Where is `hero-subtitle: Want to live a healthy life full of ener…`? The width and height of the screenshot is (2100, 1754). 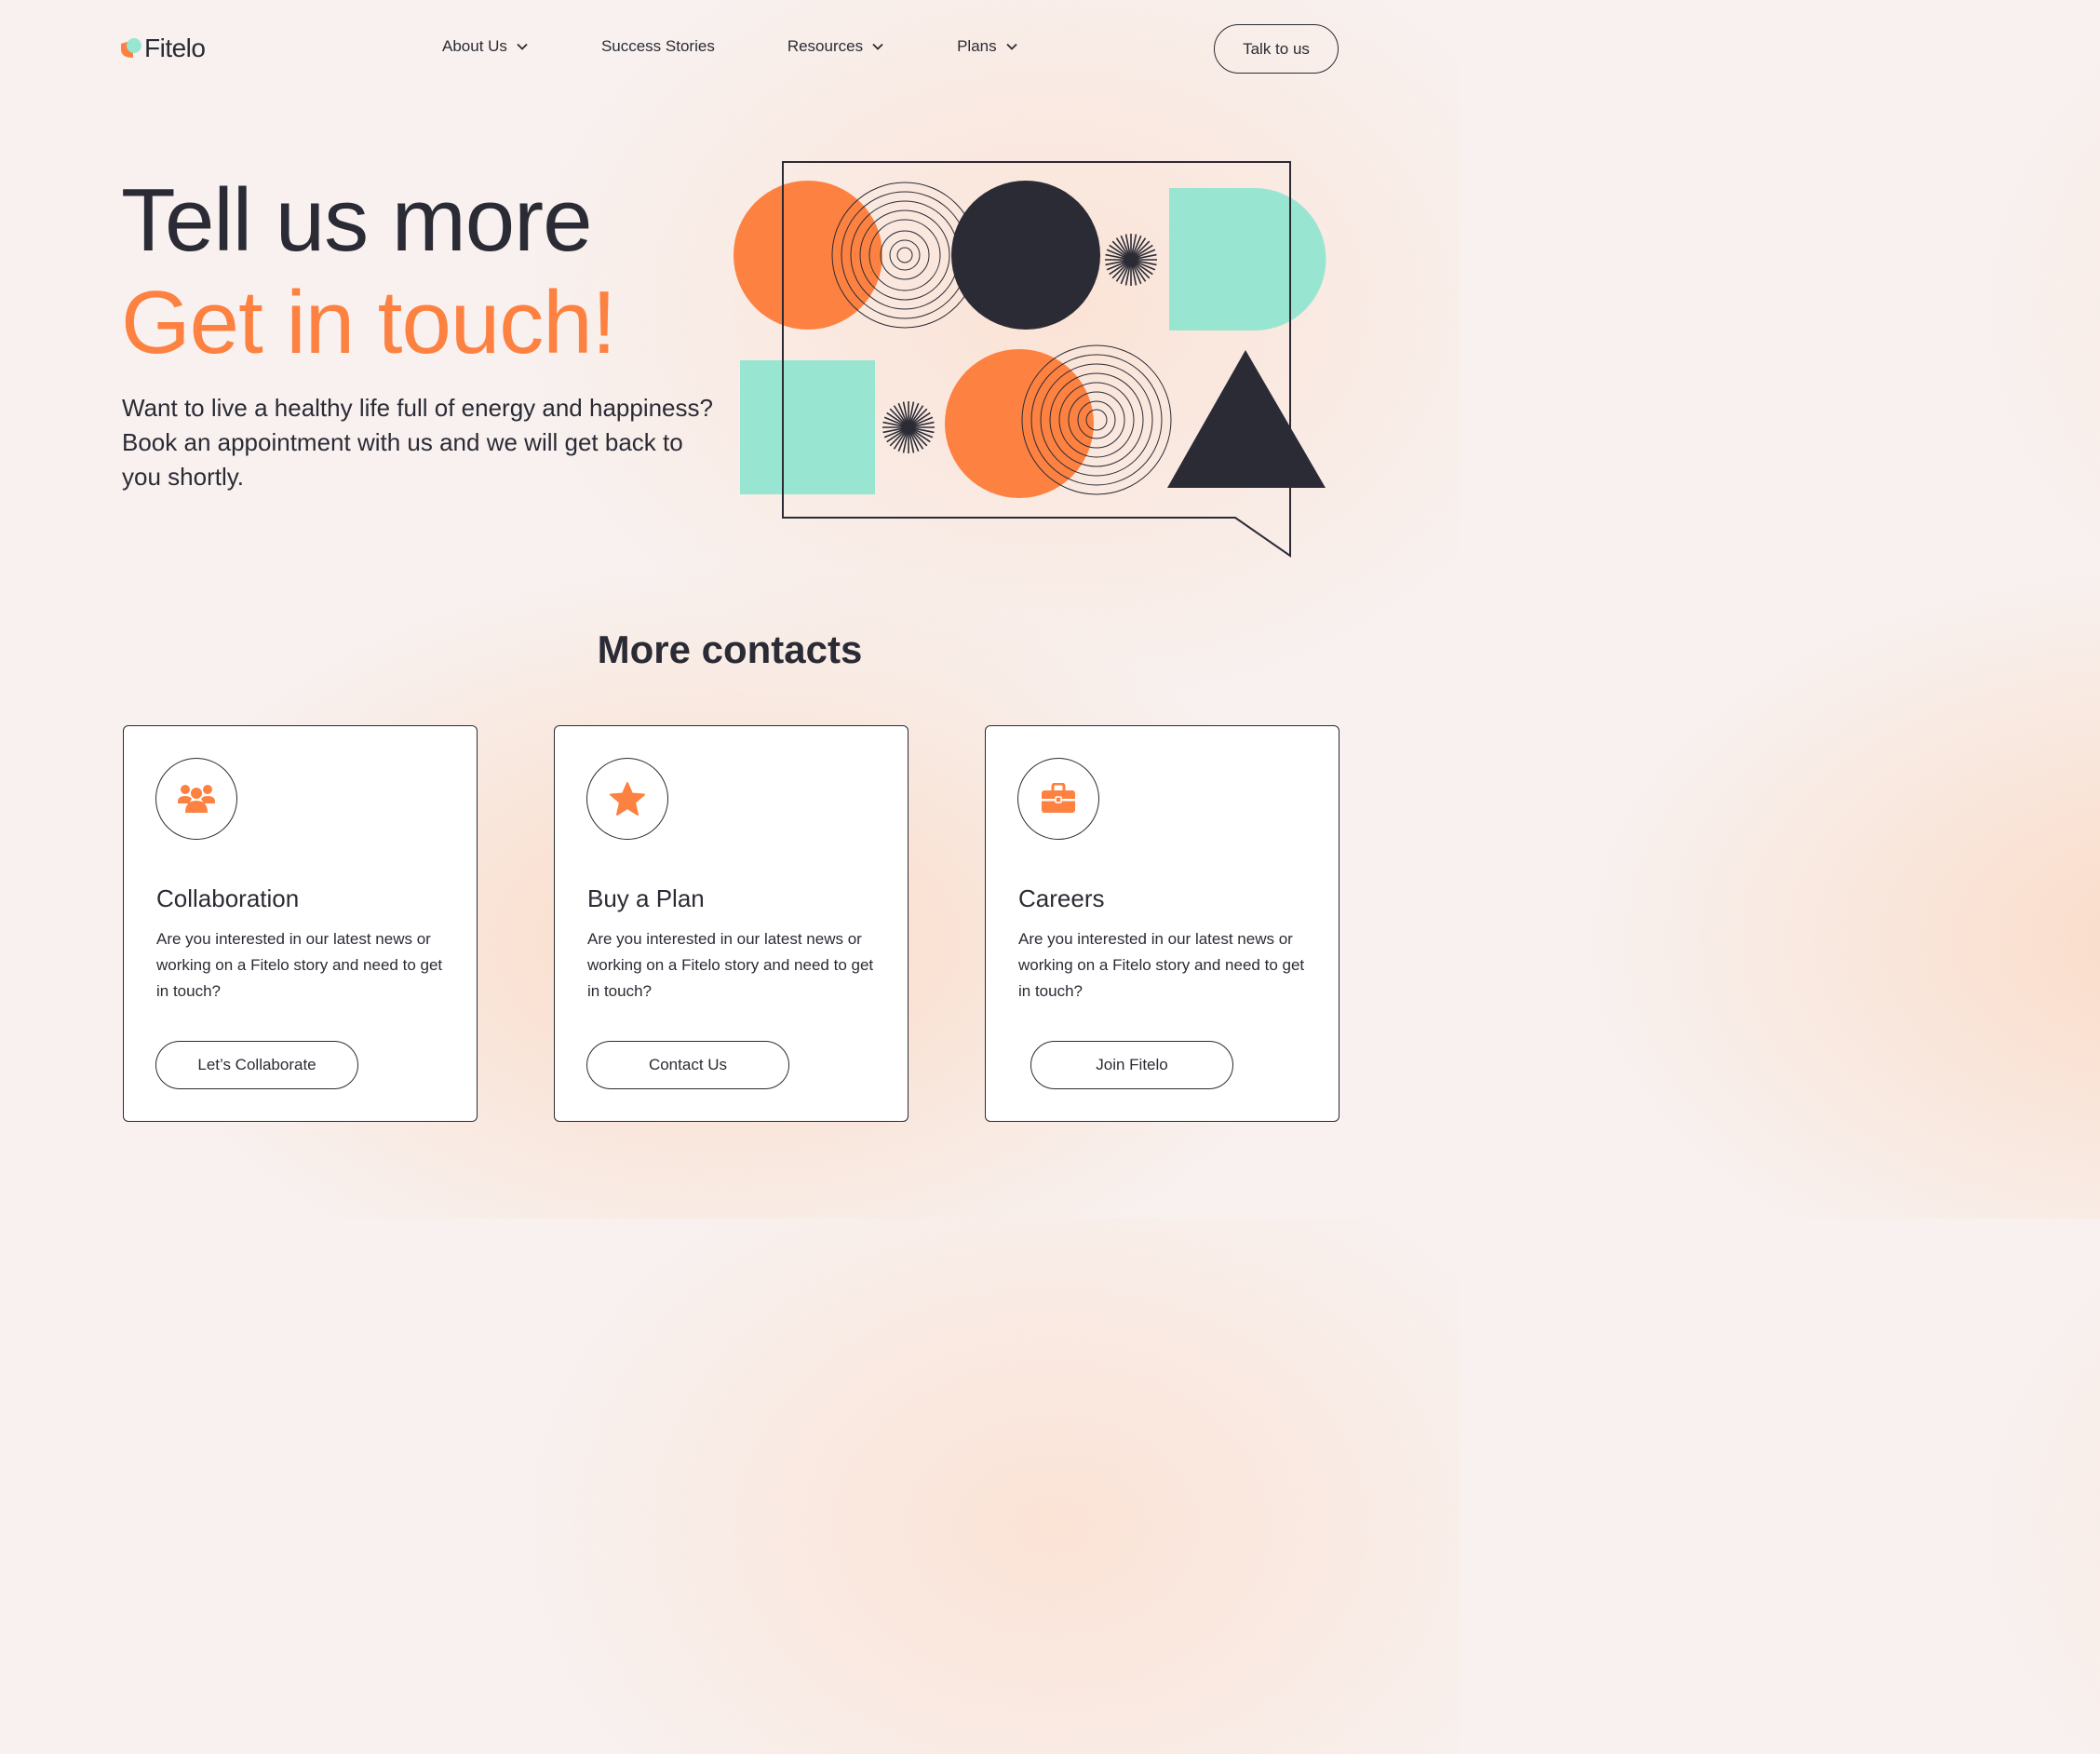
hero-subtitle: Want to live a healthy life full of ener… is located at coordinates (417, 442).